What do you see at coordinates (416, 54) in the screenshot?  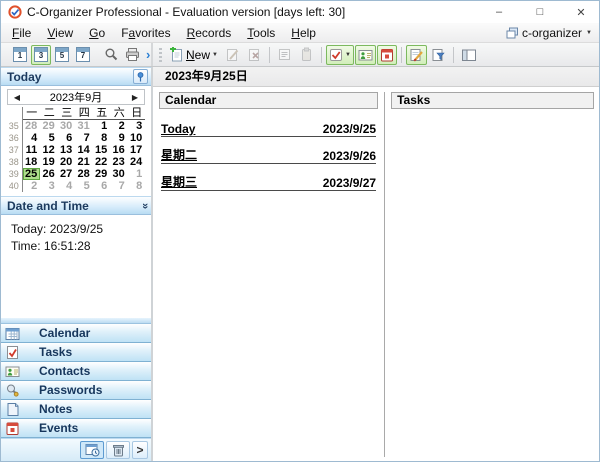 I see `edit-mode-toggle` at bounding box center [416, 54].